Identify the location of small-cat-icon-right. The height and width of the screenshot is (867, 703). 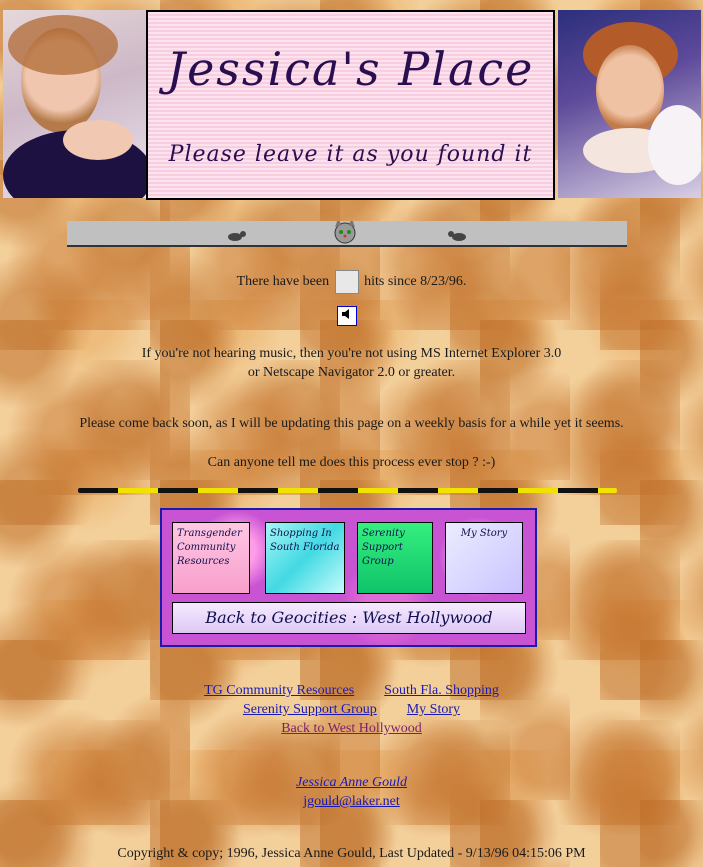
(457, 236).